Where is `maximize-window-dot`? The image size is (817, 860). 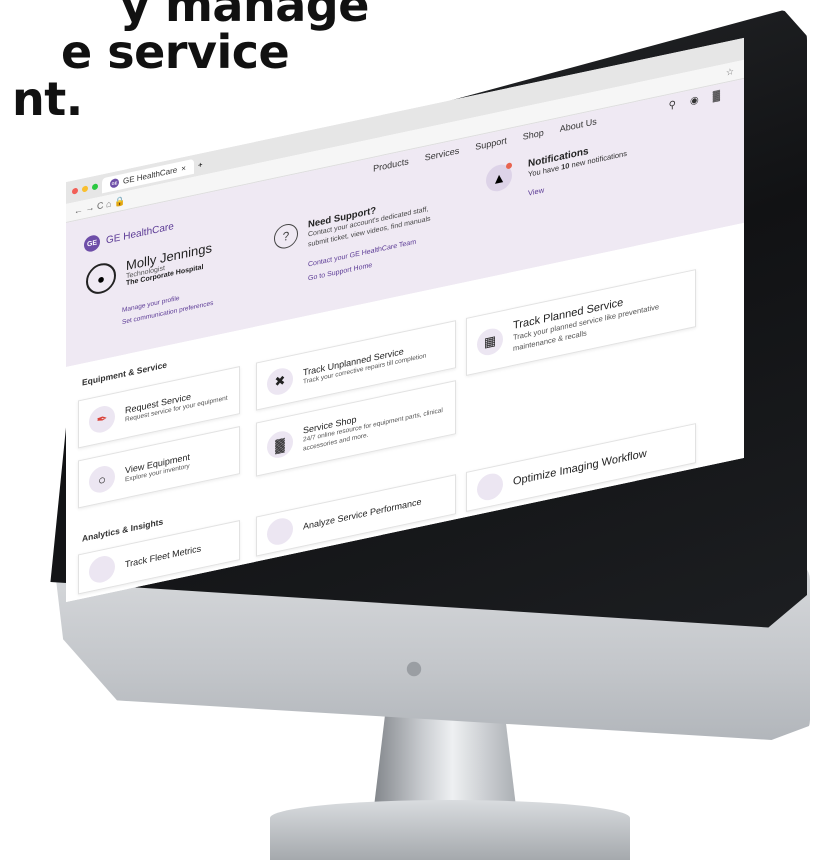 maximize-window-dot is located at coordinates (95, 187).